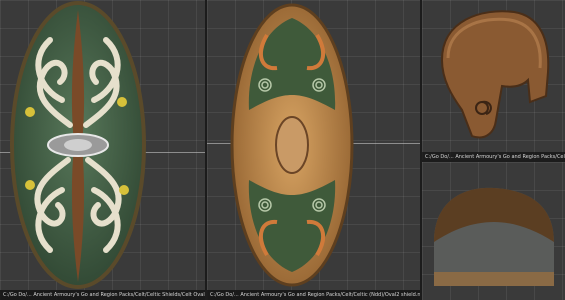 This screenshot has height=300, width=565. I want to click on helmet-model, so click(493, 80).